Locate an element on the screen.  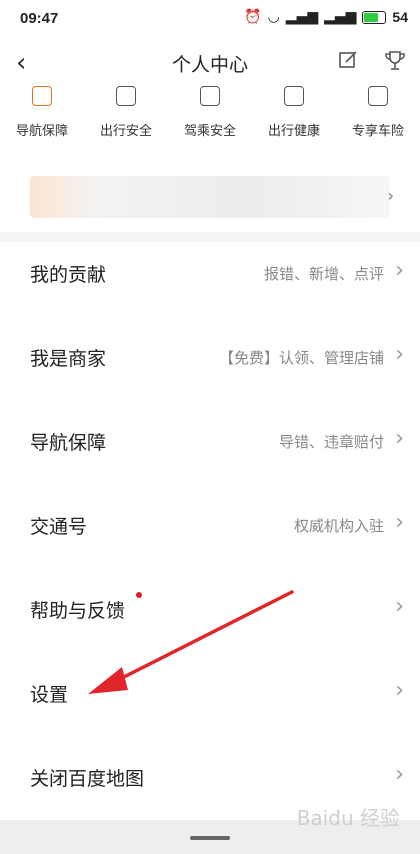
quick-item-label: 出行安全 is located at coordinates (125, 131).